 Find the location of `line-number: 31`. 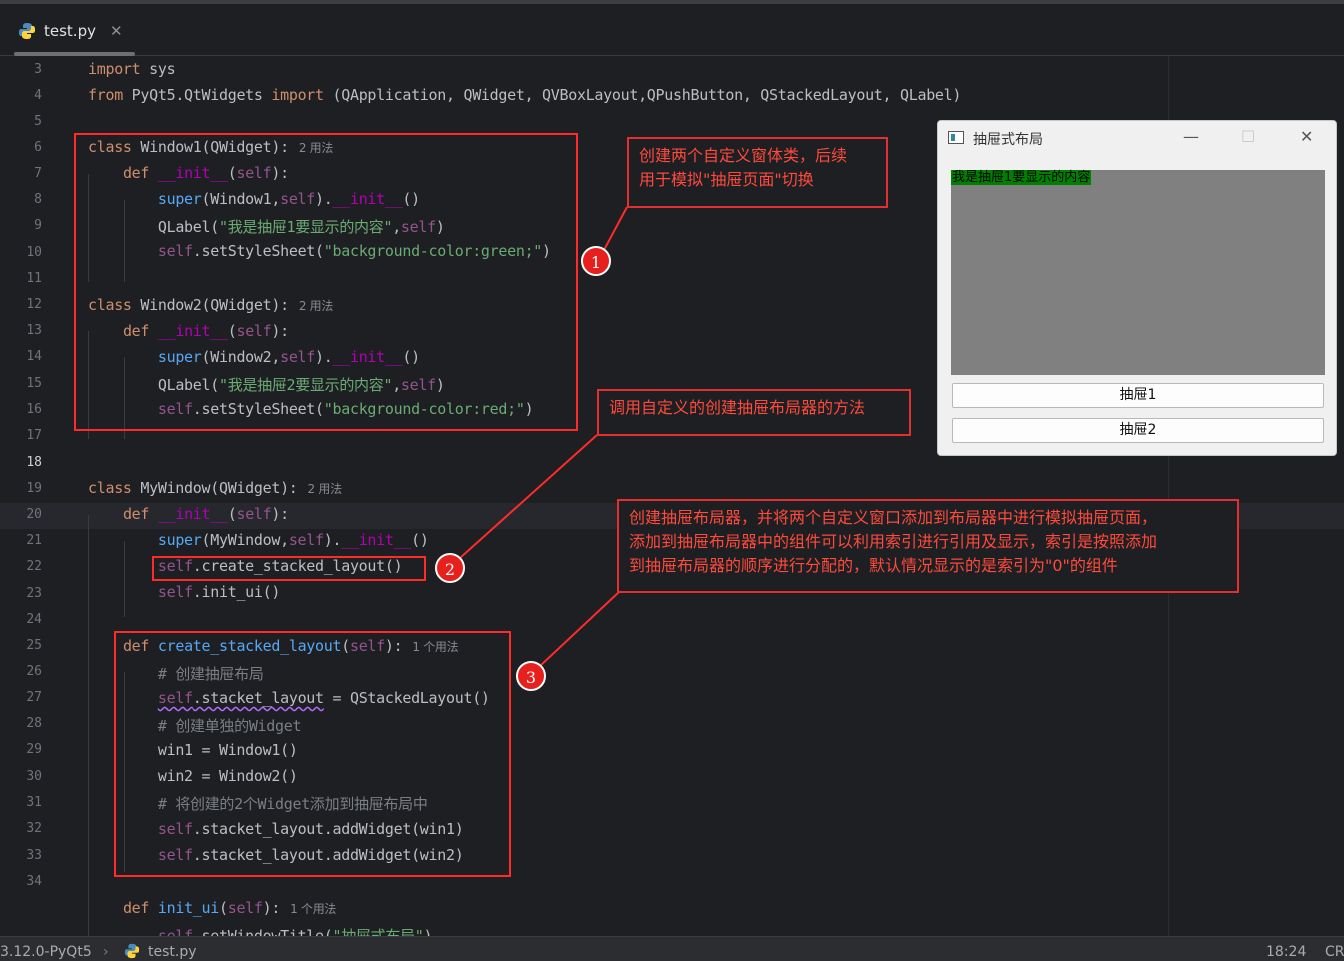

line-number: 31 is located at coordinates (34, 802).